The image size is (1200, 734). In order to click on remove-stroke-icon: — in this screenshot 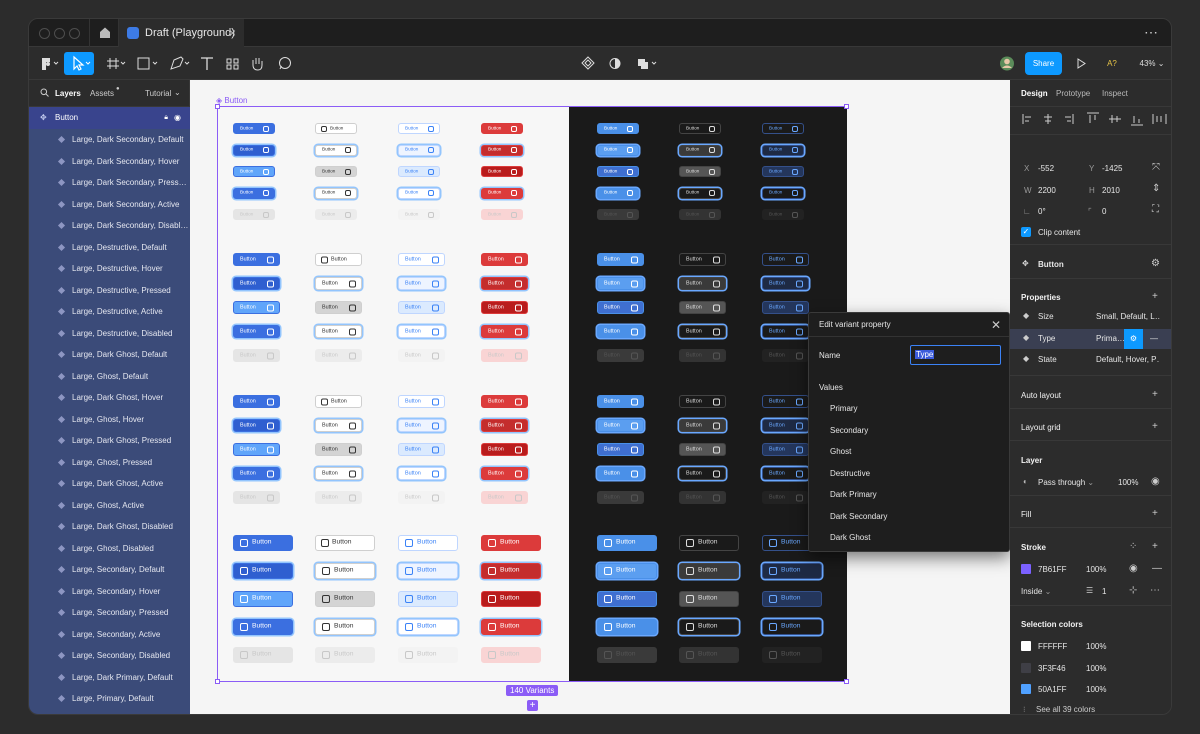, I will do `click(1157, 568)`.